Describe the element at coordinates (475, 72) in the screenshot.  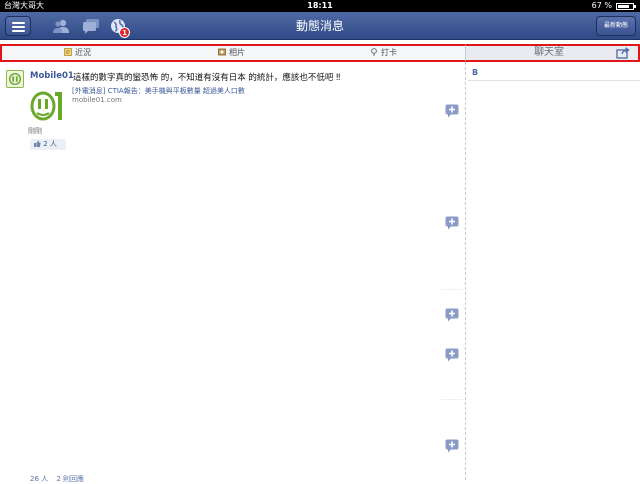
I see `chat-section-letter: B` at that location.